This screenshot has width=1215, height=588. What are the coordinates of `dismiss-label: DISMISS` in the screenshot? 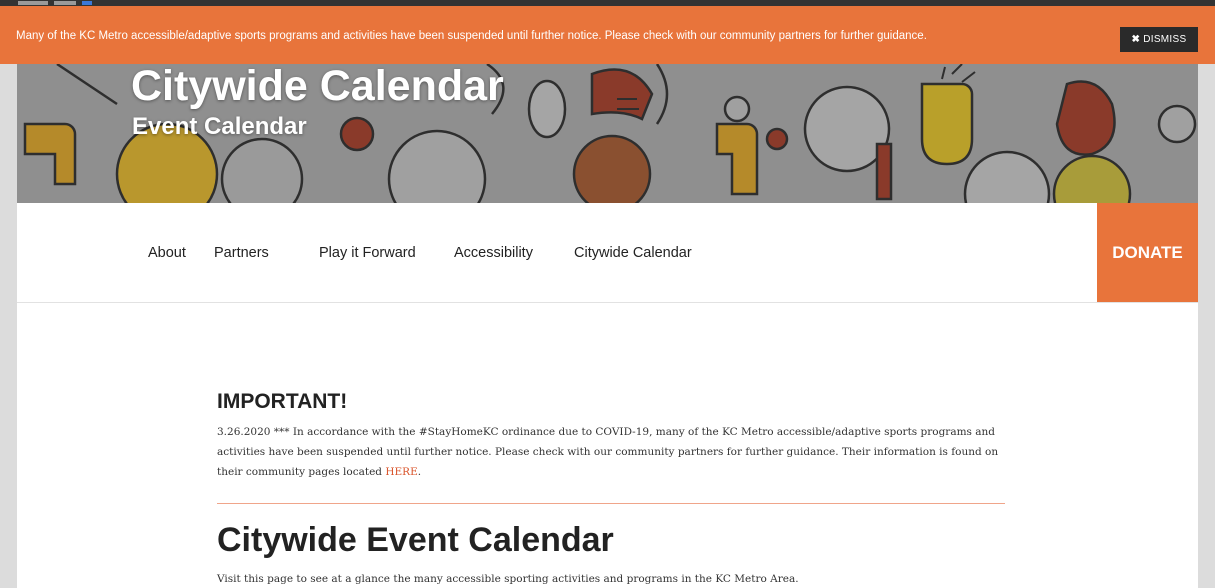 It's located at (1165, 39).